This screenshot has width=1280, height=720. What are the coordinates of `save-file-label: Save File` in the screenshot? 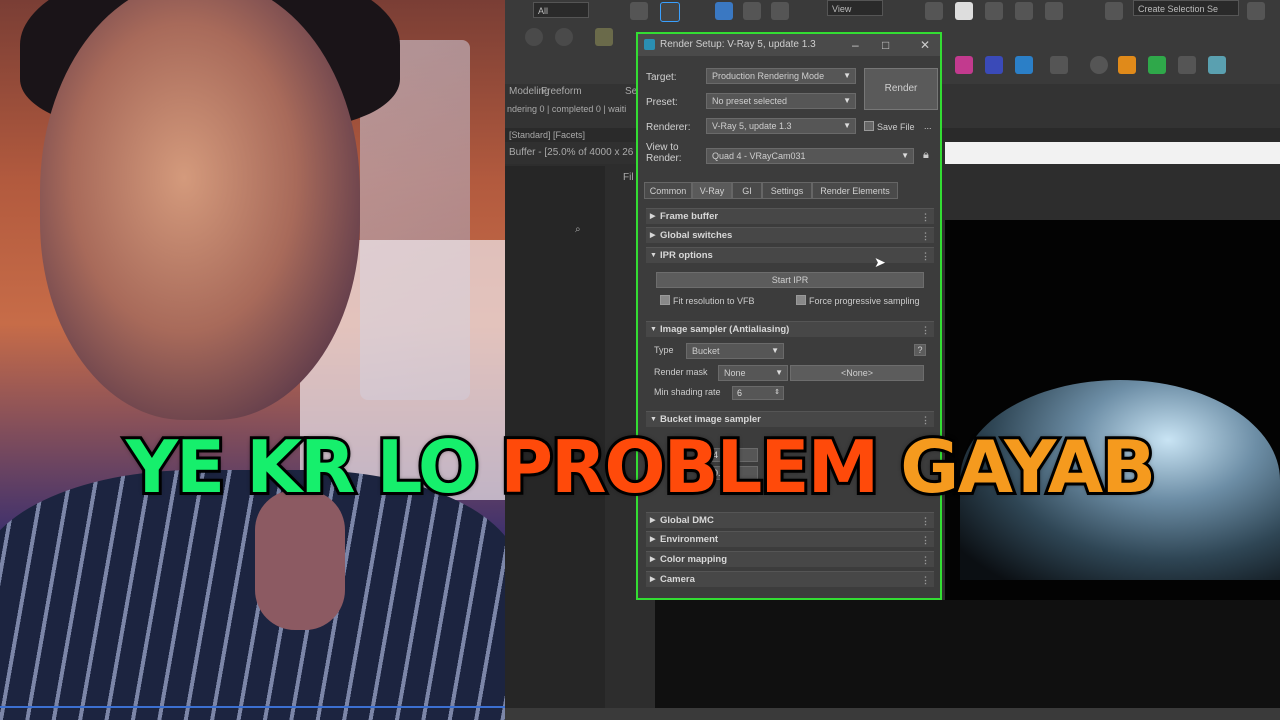 It's located at (896, 127).